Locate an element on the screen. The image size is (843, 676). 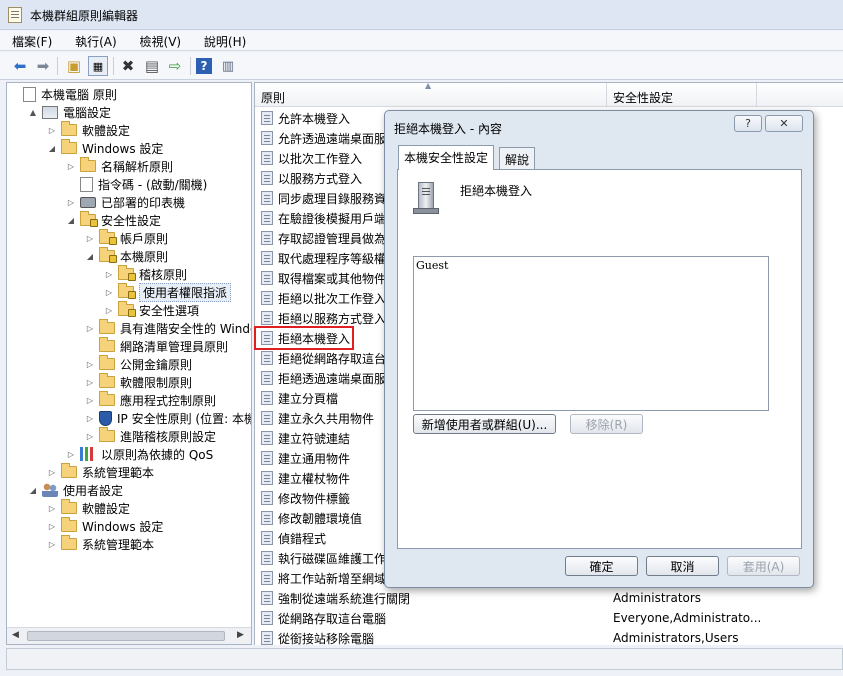
table-row: 建立分頁檔 is located at coordinates (299, 398).